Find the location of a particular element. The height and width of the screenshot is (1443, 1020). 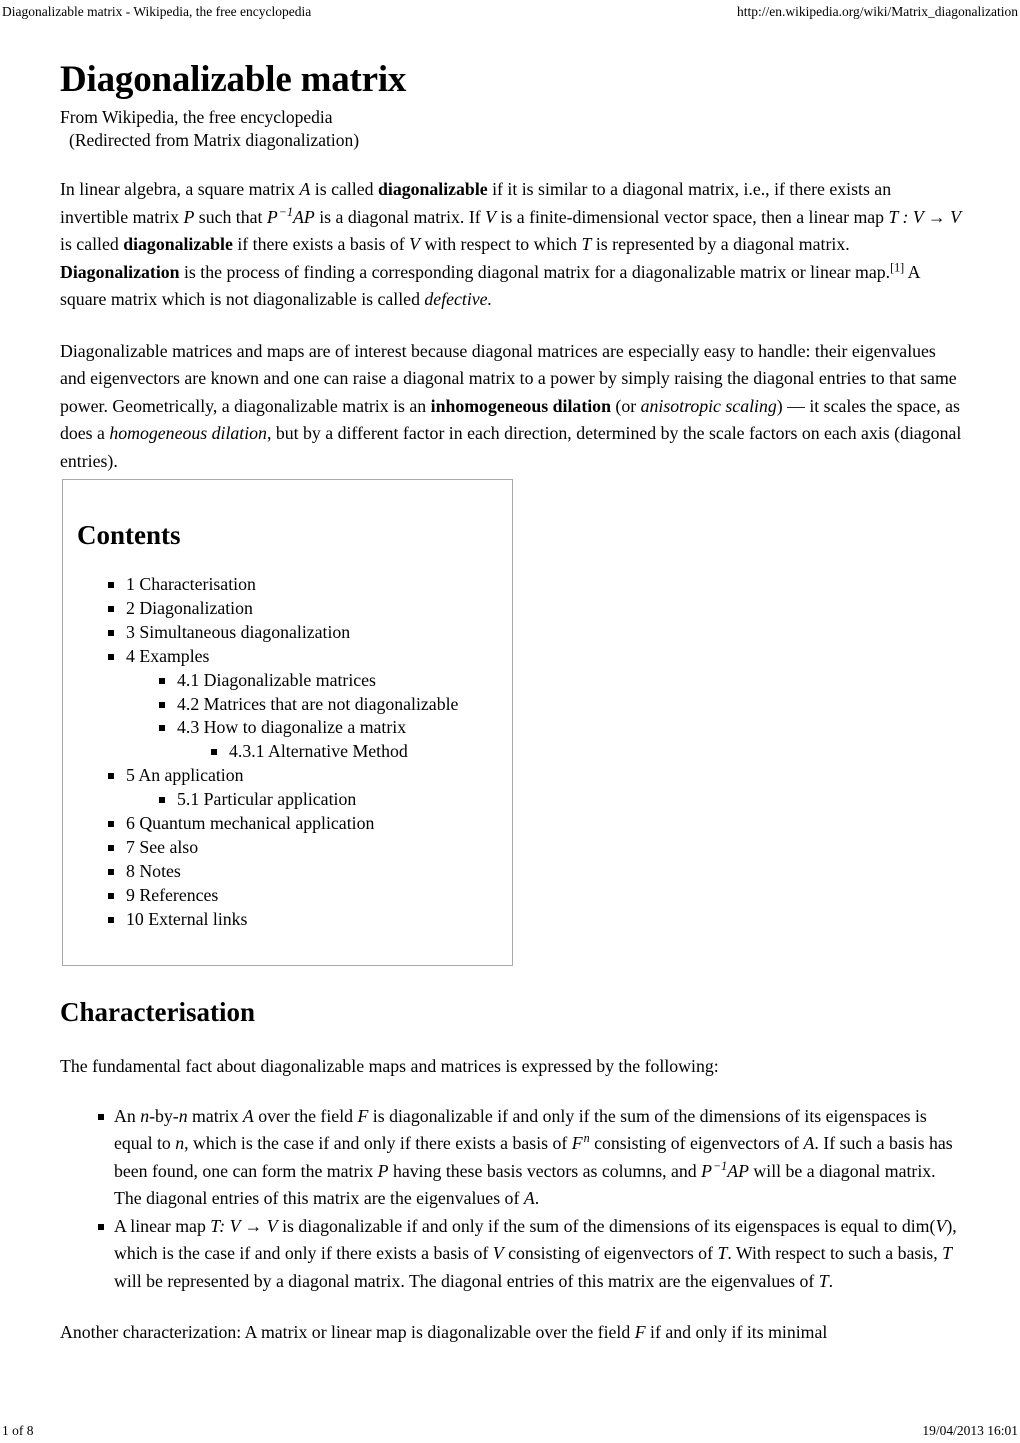

p1-term-diagonalization: Diagonalization is located at coordinates (120, 271).